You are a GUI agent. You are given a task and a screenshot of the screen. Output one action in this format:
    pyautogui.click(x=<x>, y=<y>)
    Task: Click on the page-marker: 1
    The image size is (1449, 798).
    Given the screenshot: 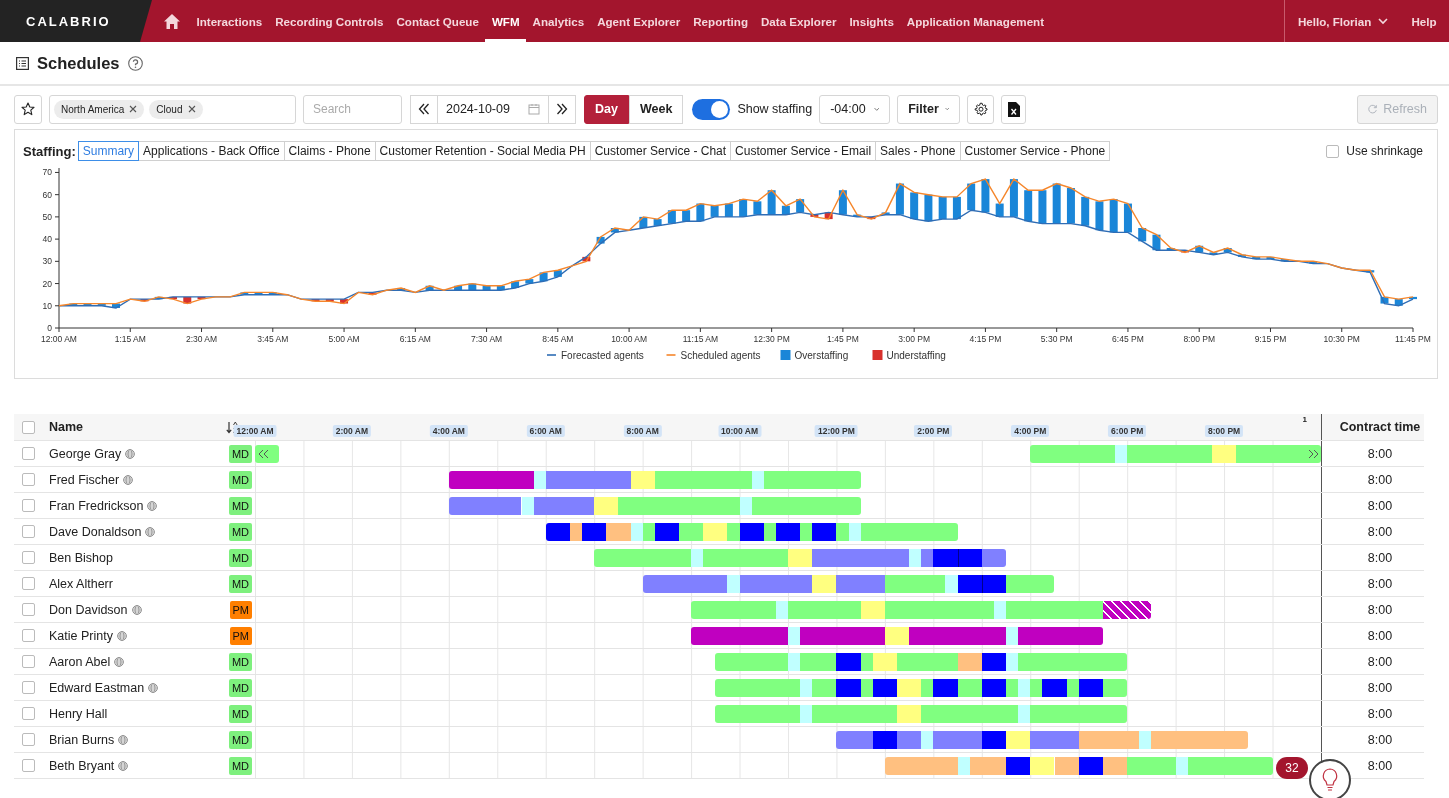 What is the action you would take?
    pyautogui.click(x=1304, y=419)
    